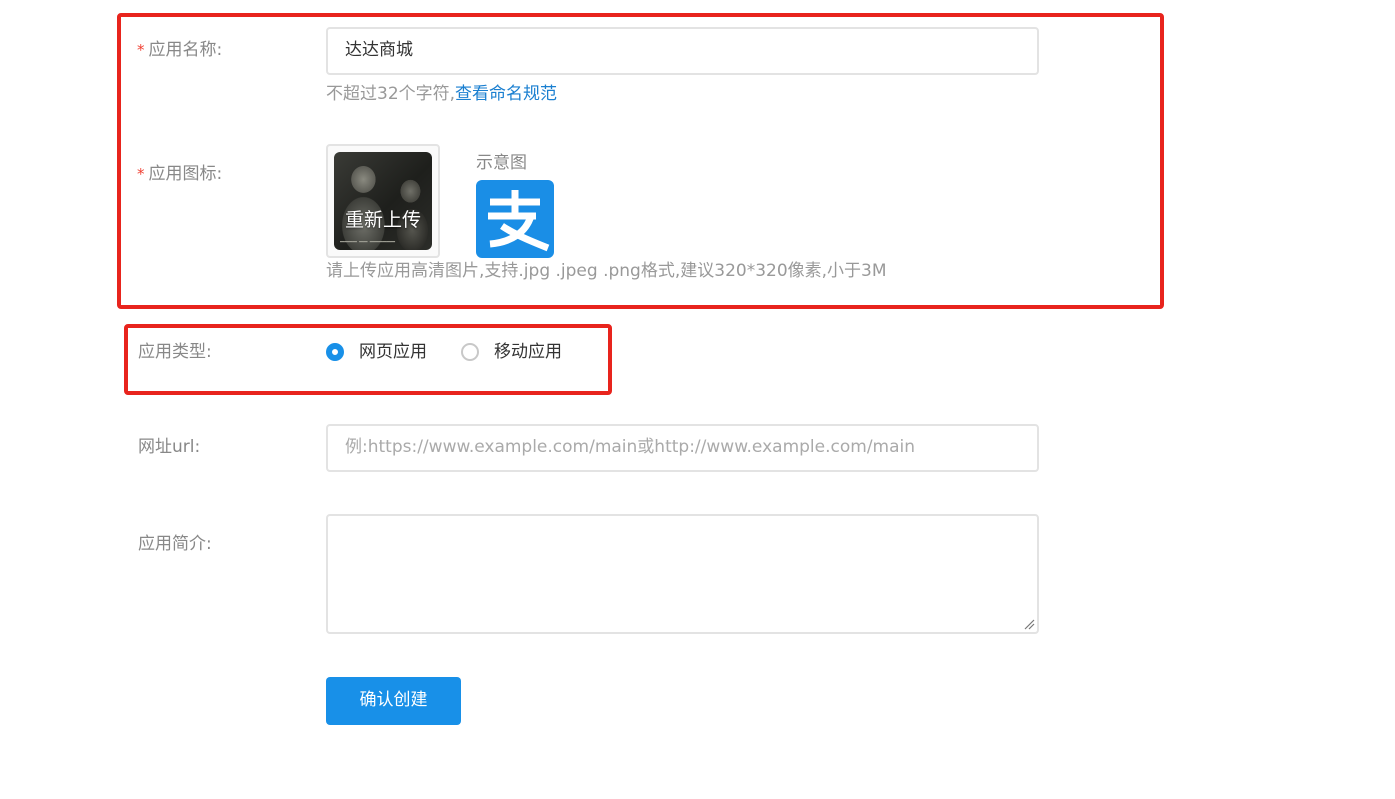  I want to click on image-caption-decoration: ━━━━ ━━ ━━━━━━, so click(368, 242).